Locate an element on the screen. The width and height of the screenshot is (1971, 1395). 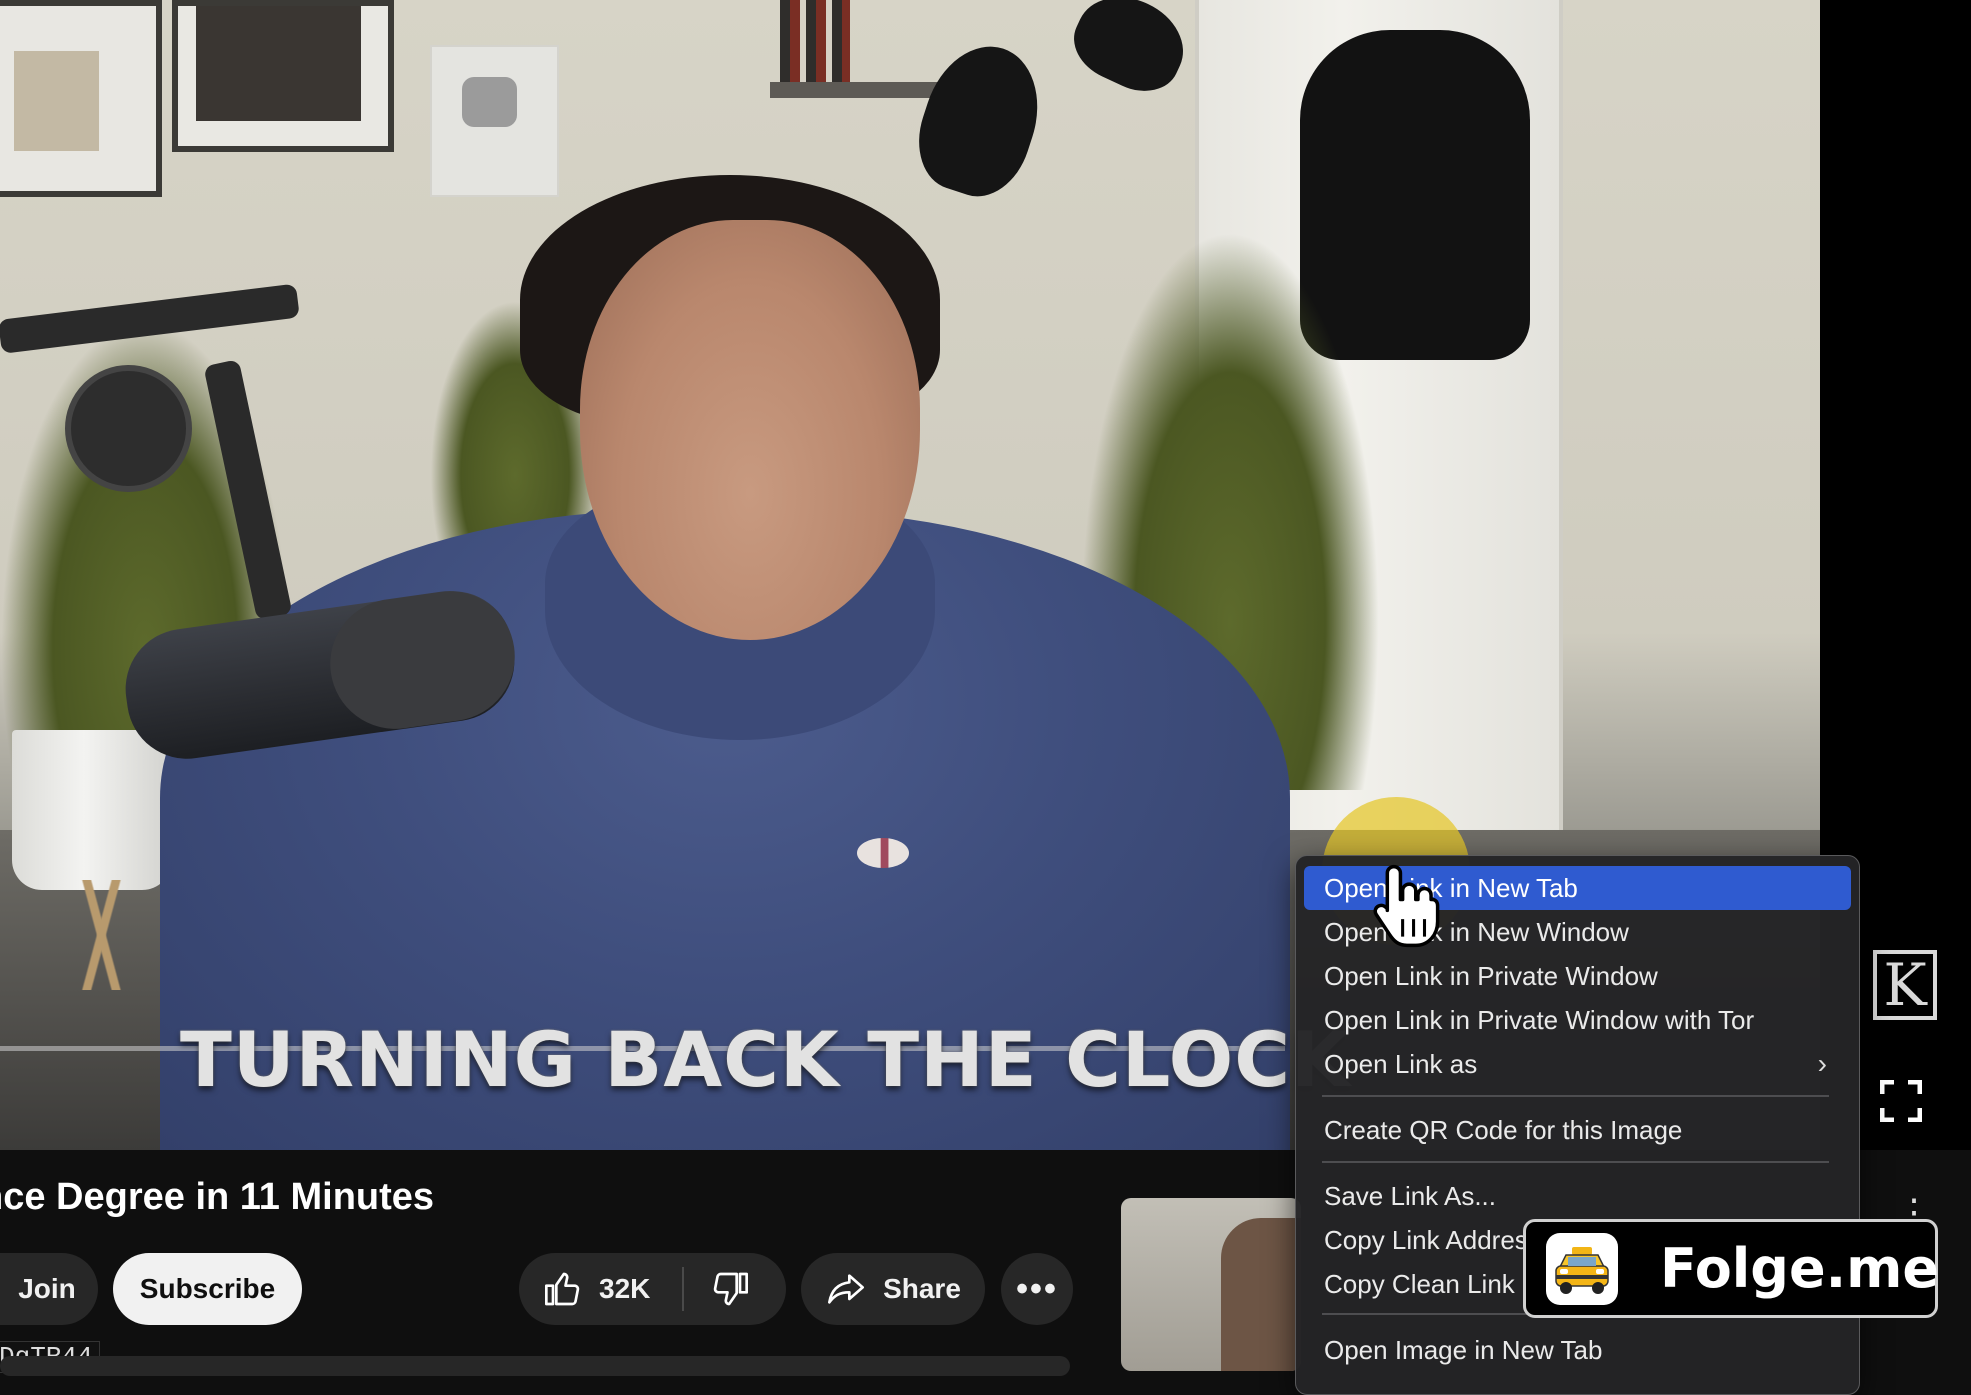
thumbs-down-icon is located at coordinates (730, 1289).